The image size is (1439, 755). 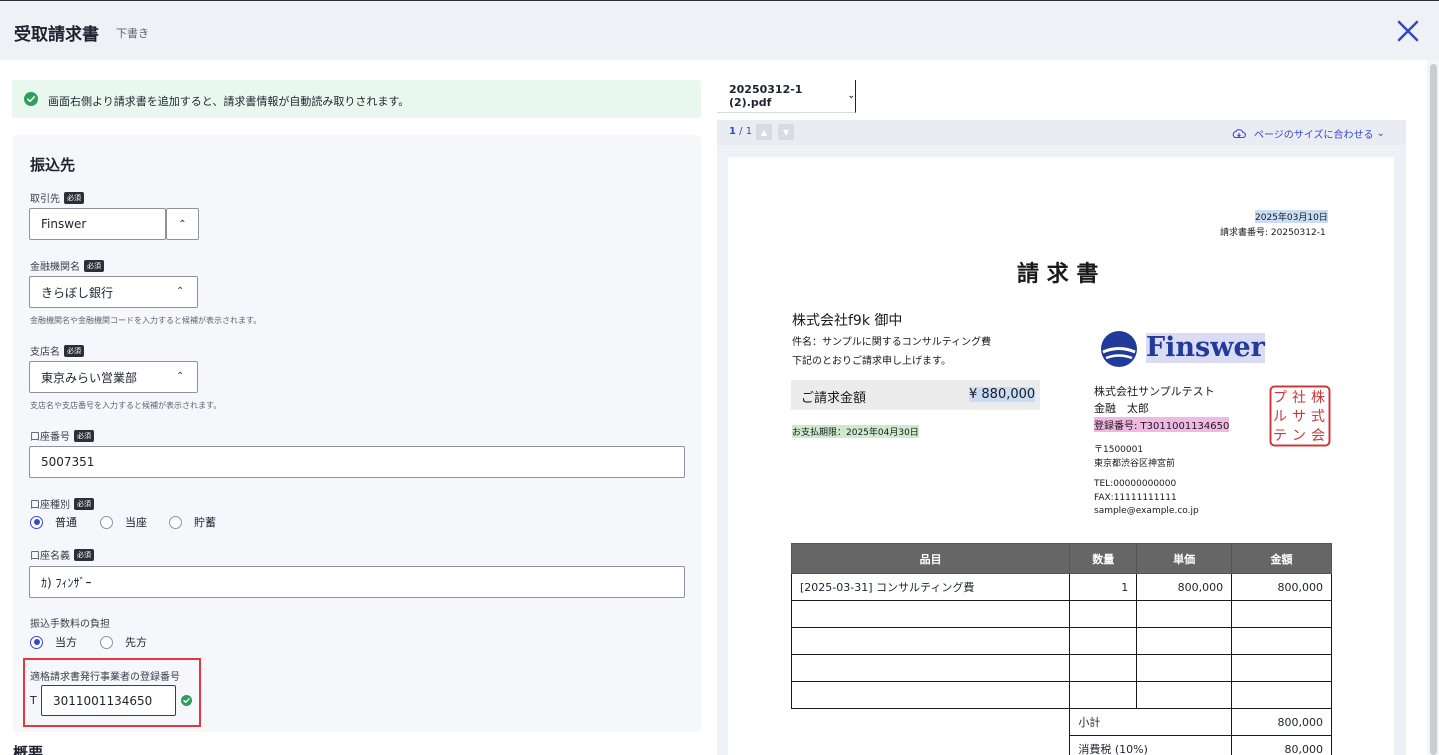 I want to click on account-number-field: 5007351, so click(x=357, y=462).